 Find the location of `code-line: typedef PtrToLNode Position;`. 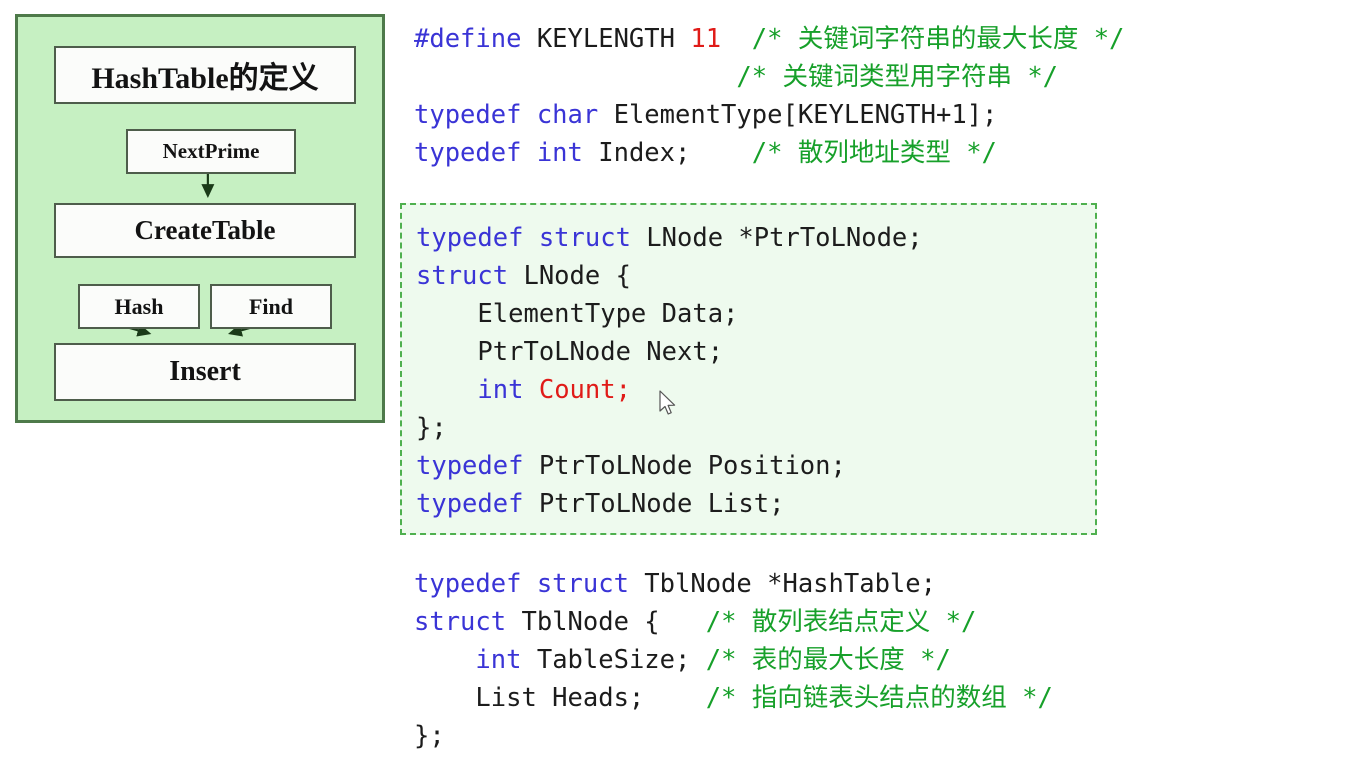

code-line: typedef PtrToLNode Position; is located at coordinates (755, 466).